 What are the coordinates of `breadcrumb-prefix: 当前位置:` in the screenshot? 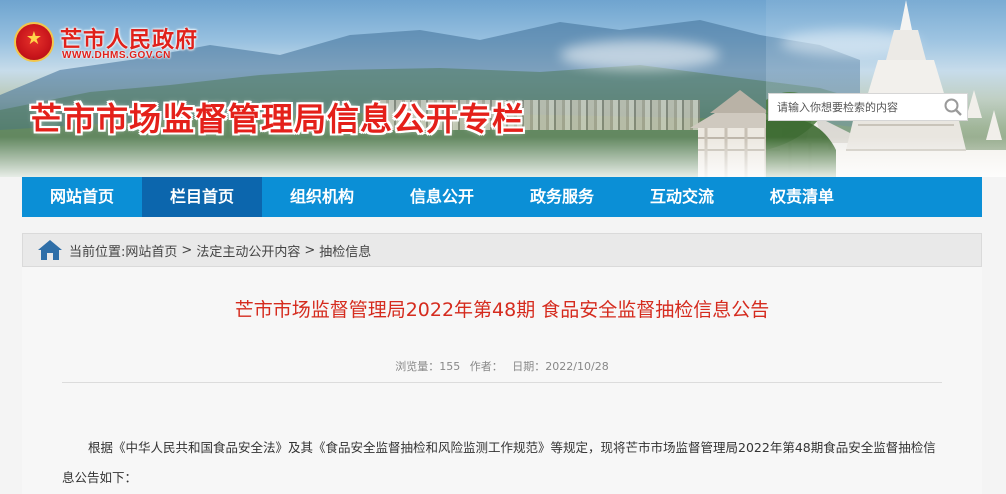 It's located at (97, 252).